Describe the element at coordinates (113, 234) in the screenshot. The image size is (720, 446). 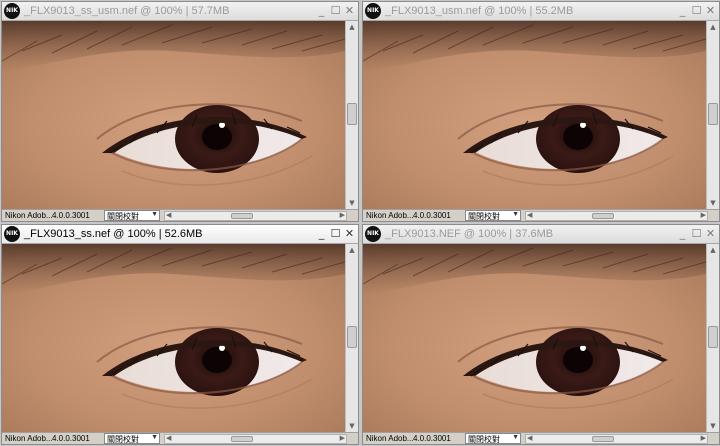
I see `window-title: _FLX9013_ss.nef @ 100% | 52.6MB` at that location.